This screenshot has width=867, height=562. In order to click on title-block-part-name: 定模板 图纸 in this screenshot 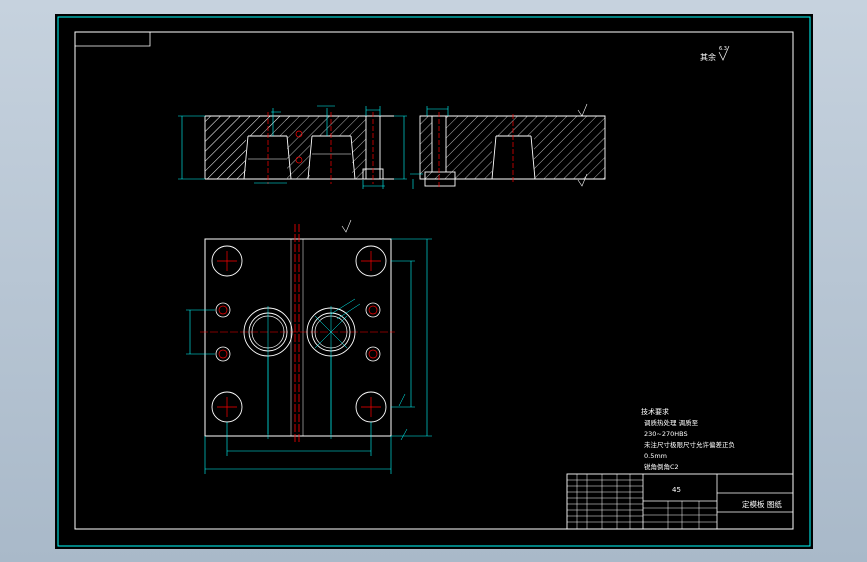, I will do `click(762, 504)`.